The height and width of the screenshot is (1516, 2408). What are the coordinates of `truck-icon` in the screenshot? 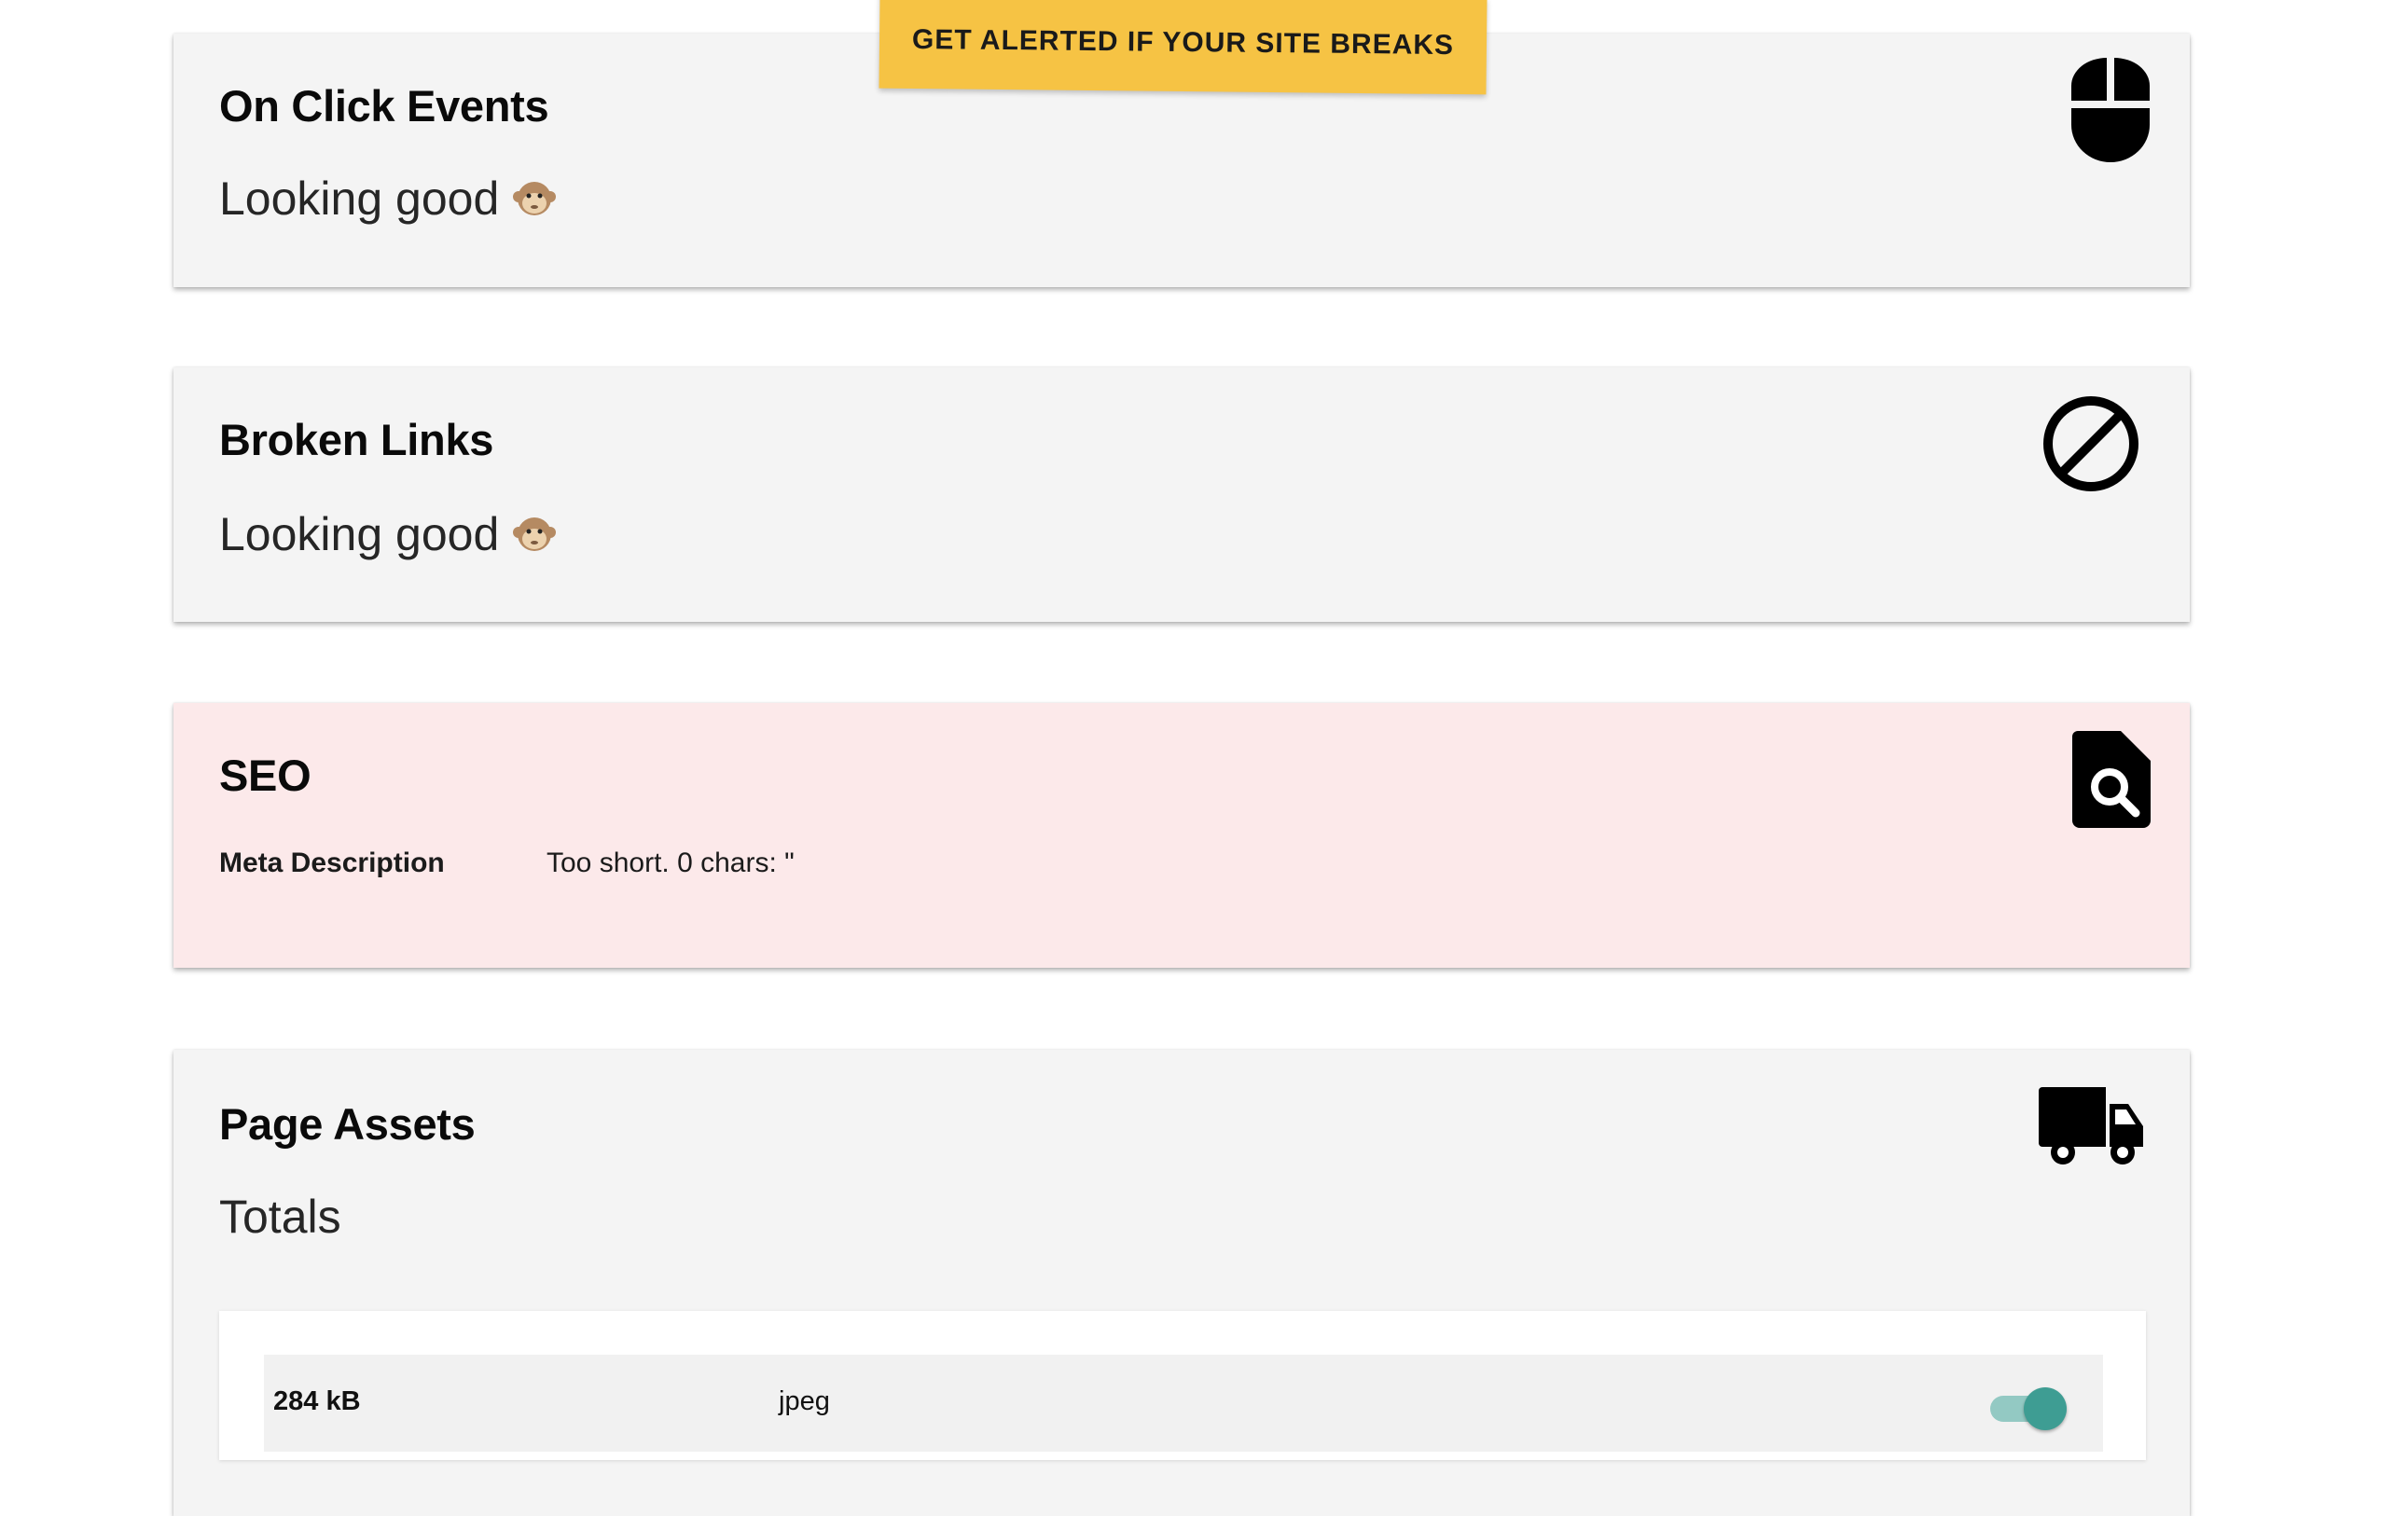 It's located at (2092, 1129).